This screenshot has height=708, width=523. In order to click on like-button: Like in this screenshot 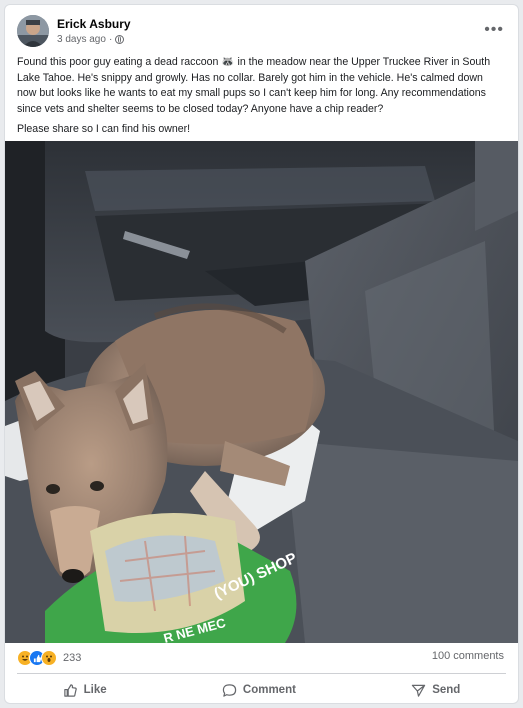, I will do `click(85, 690)`.